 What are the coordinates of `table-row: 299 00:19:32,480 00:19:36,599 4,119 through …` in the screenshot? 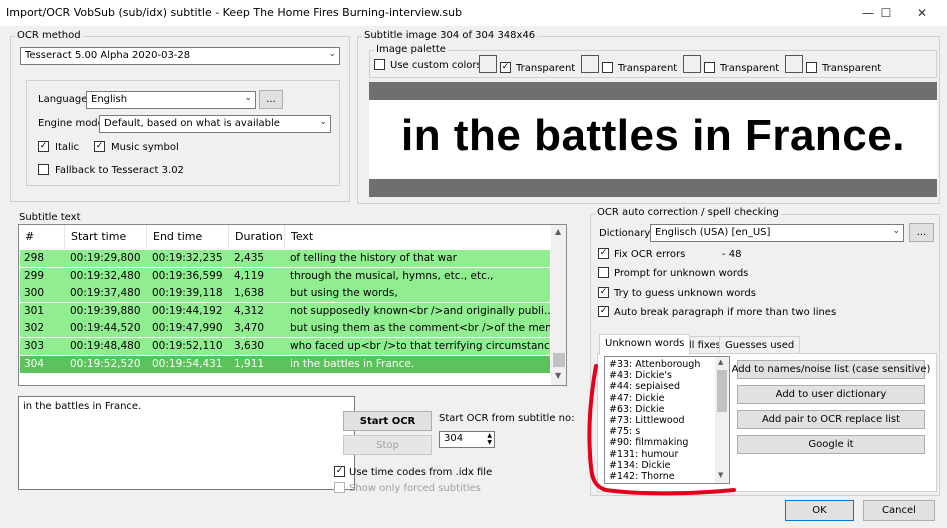 It's located at (285, 276).